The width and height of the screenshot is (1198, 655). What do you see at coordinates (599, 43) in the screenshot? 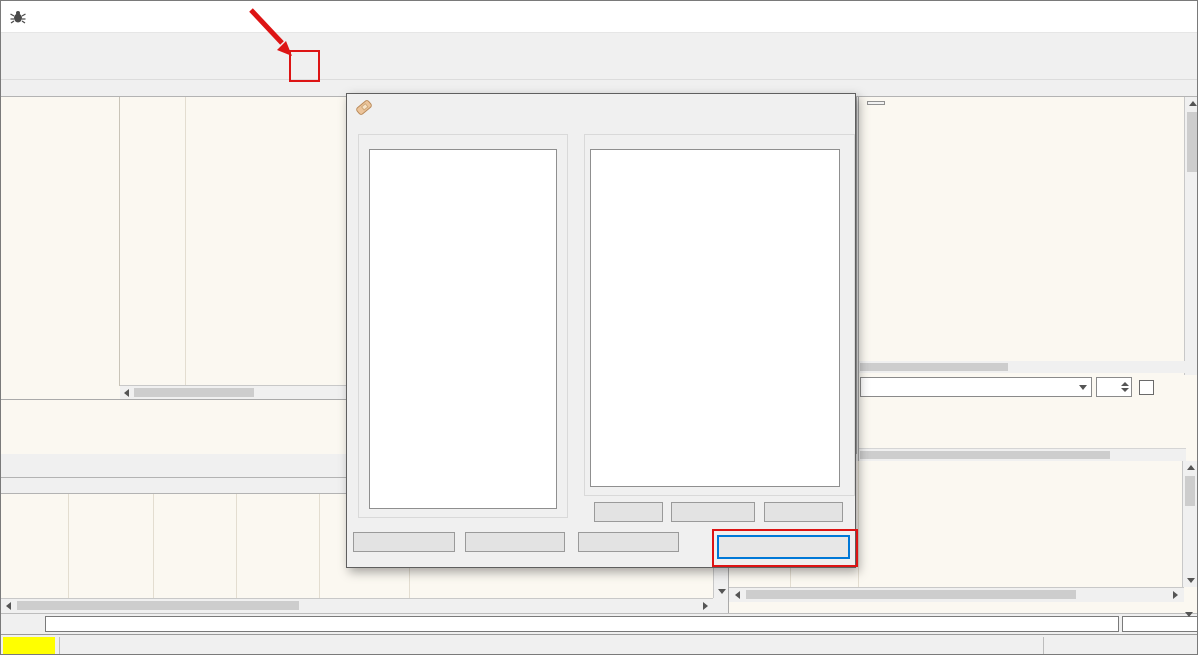
I see `menu-bar` at bounding box center [599, 43].